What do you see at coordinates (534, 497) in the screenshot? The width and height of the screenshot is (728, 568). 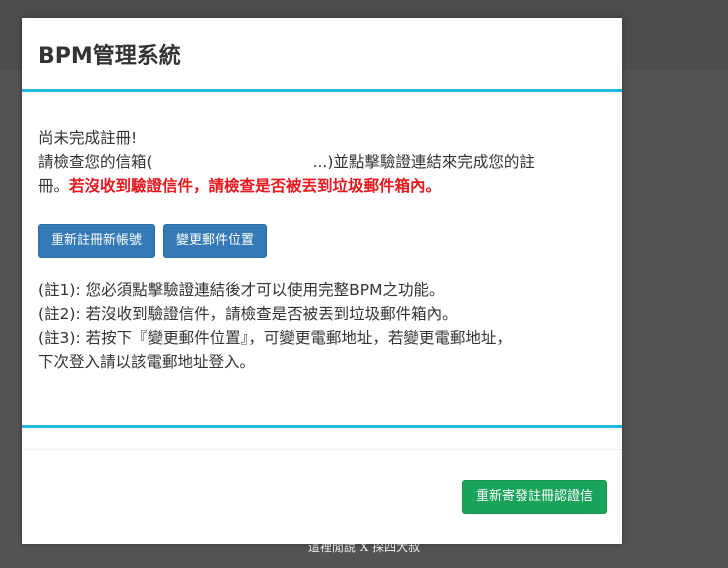 I see `resend-verification-button: 重新寄發註冊認證信` at bounding box center [534, 497].